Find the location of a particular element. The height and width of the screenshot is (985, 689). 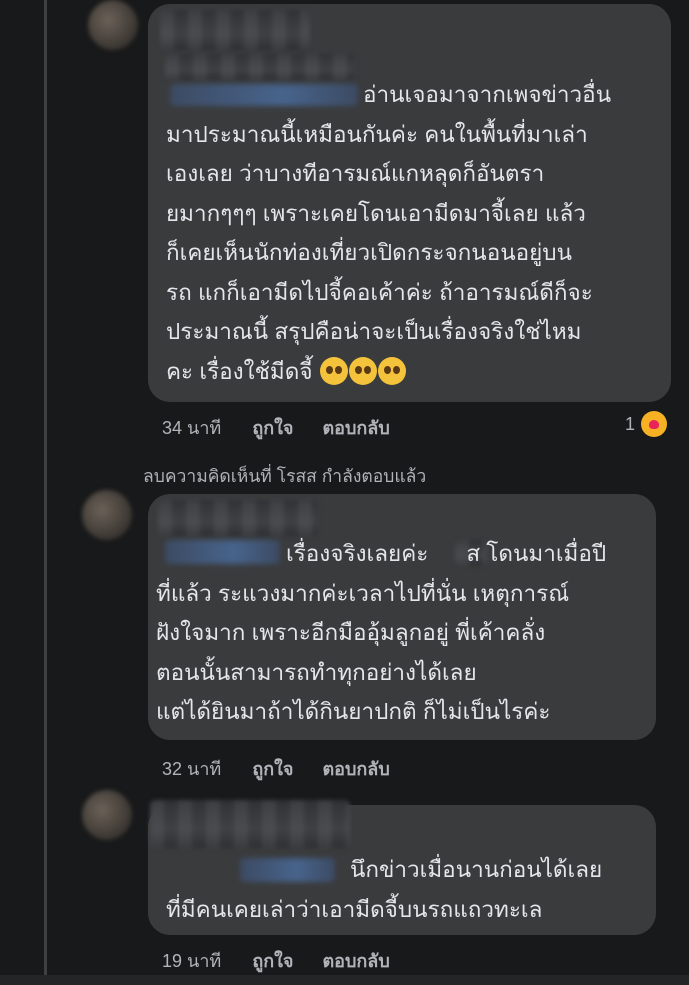

comment-line: ที่มีคนเคยเล่าว่าเอามีดจี้บนรถแถวทะเล is located at coordinates (354, 909).